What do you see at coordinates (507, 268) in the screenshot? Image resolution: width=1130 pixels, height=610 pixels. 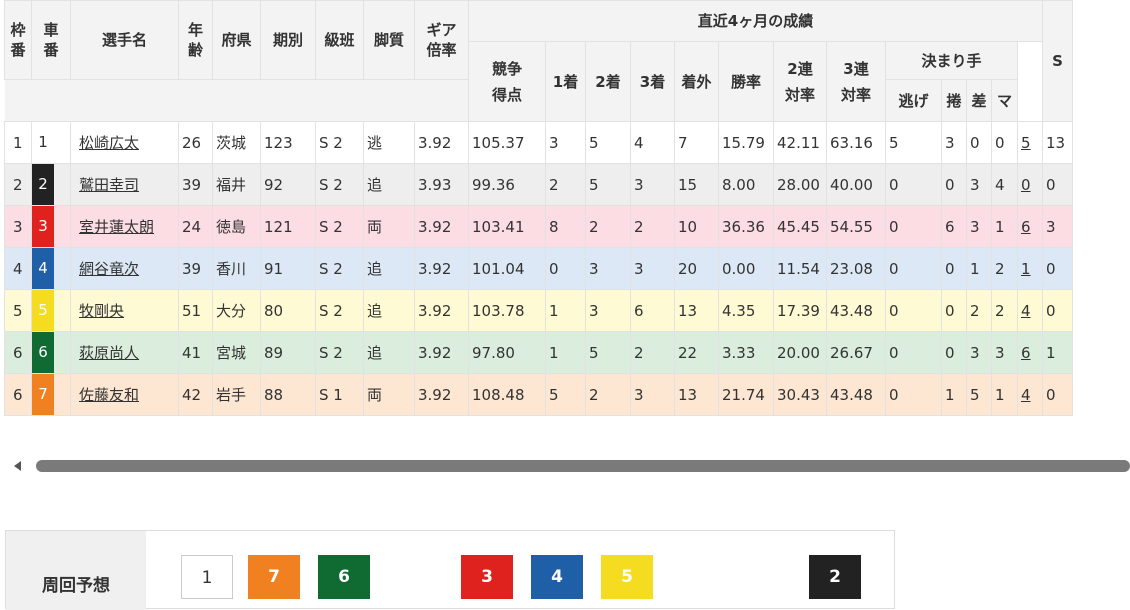 I see `score-cell: 101.04` at bounding box center [507, 268].